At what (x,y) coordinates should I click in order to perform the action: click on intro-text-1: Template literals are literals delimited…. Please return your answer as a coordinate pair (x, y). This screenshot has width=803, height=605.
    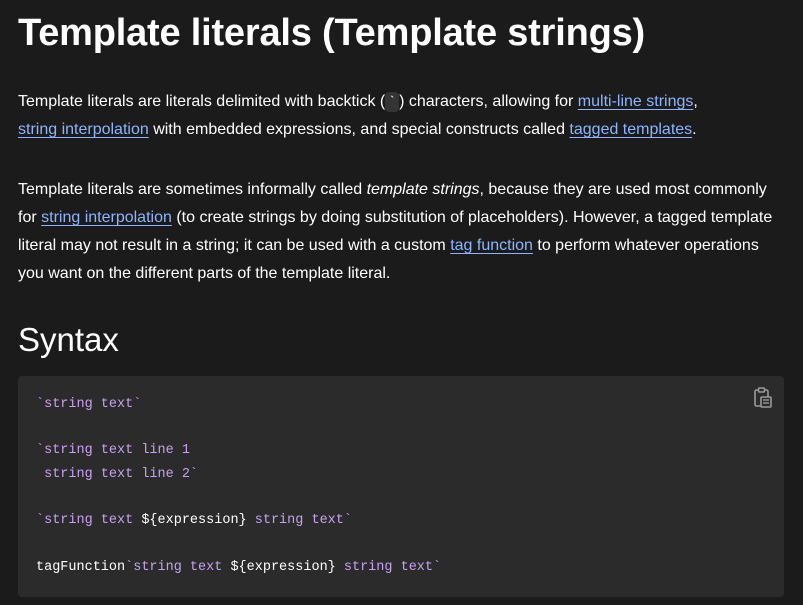
    Looking at the image, I should click on (202, 101).